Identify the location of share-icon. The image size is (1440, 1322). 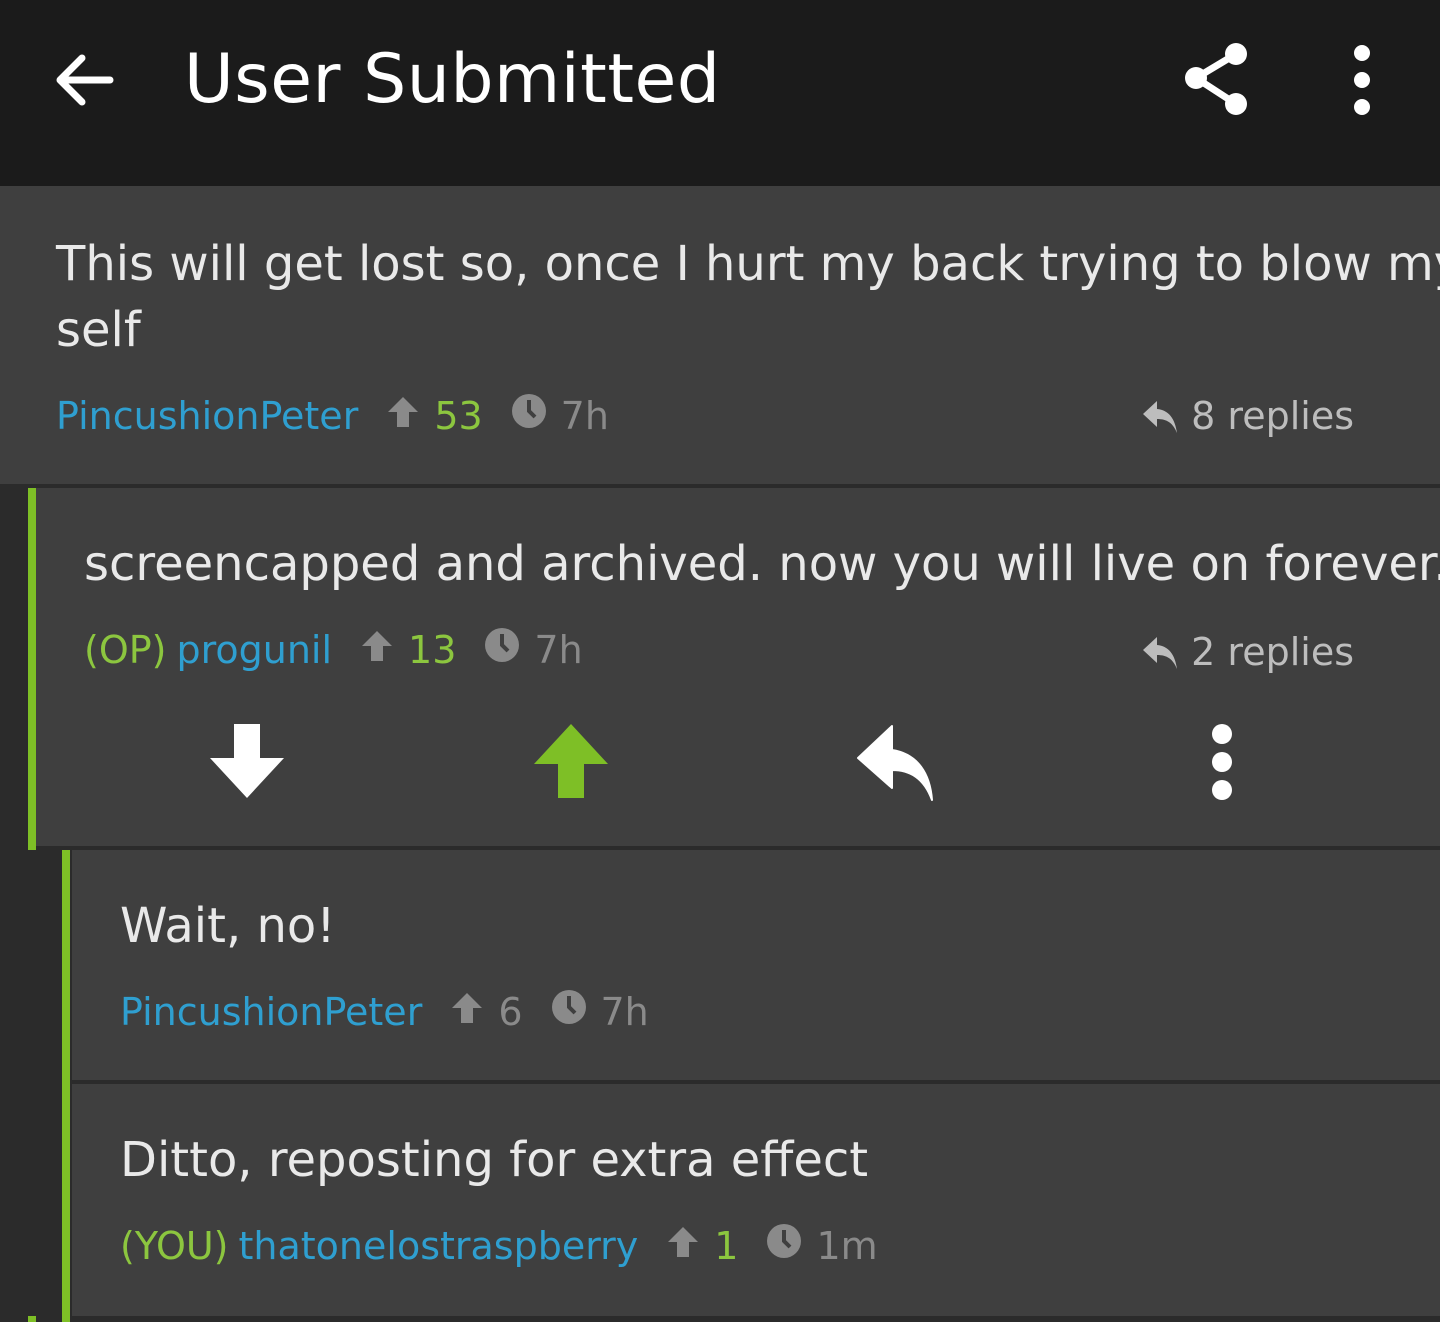
(1216, 80).